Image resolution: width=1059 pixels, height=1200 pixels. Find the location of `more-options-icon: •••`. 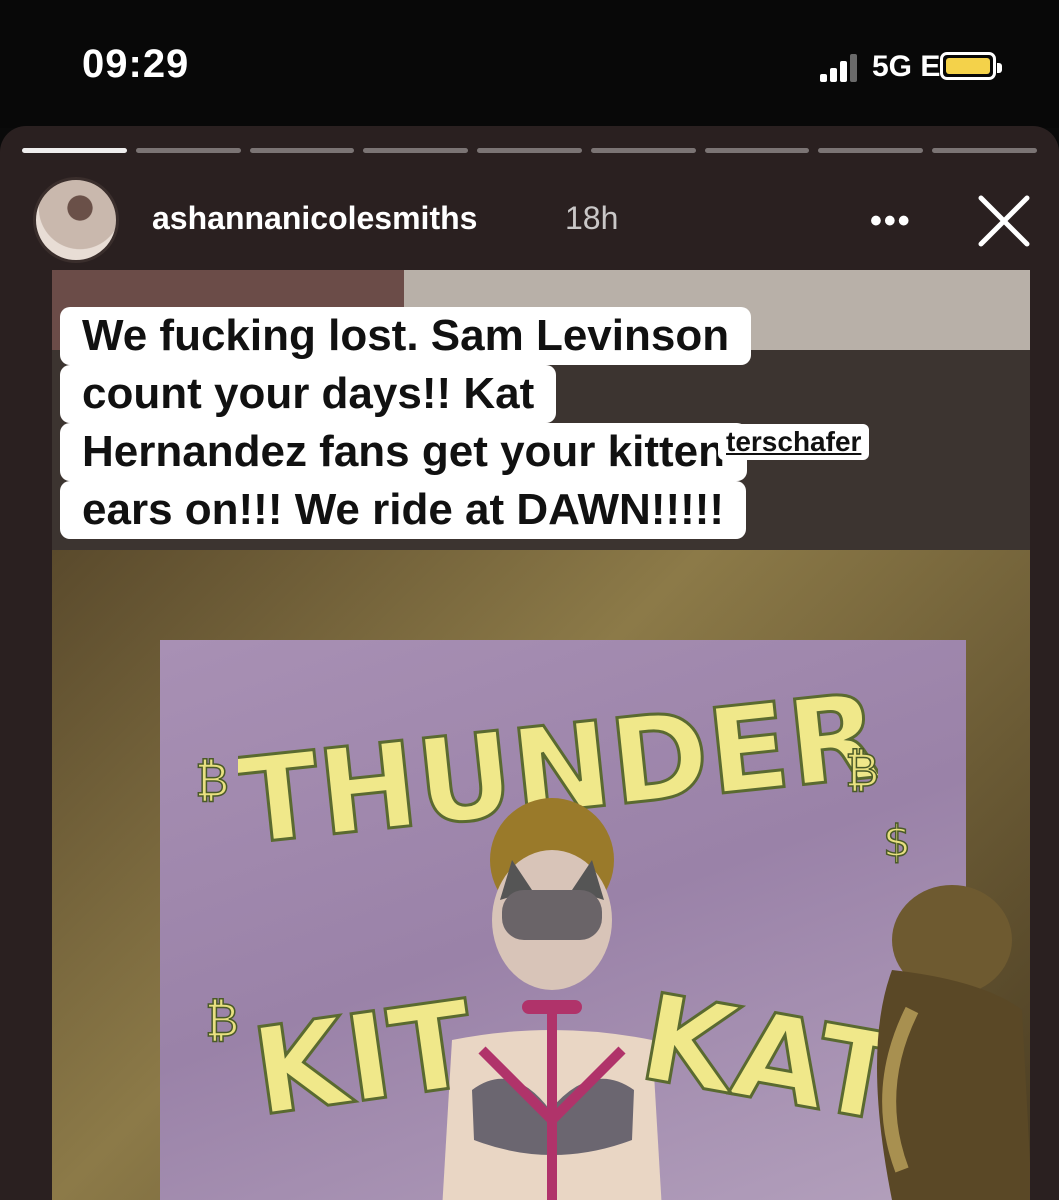

more-options-icon: ••• is located at coordinates (891, 221).